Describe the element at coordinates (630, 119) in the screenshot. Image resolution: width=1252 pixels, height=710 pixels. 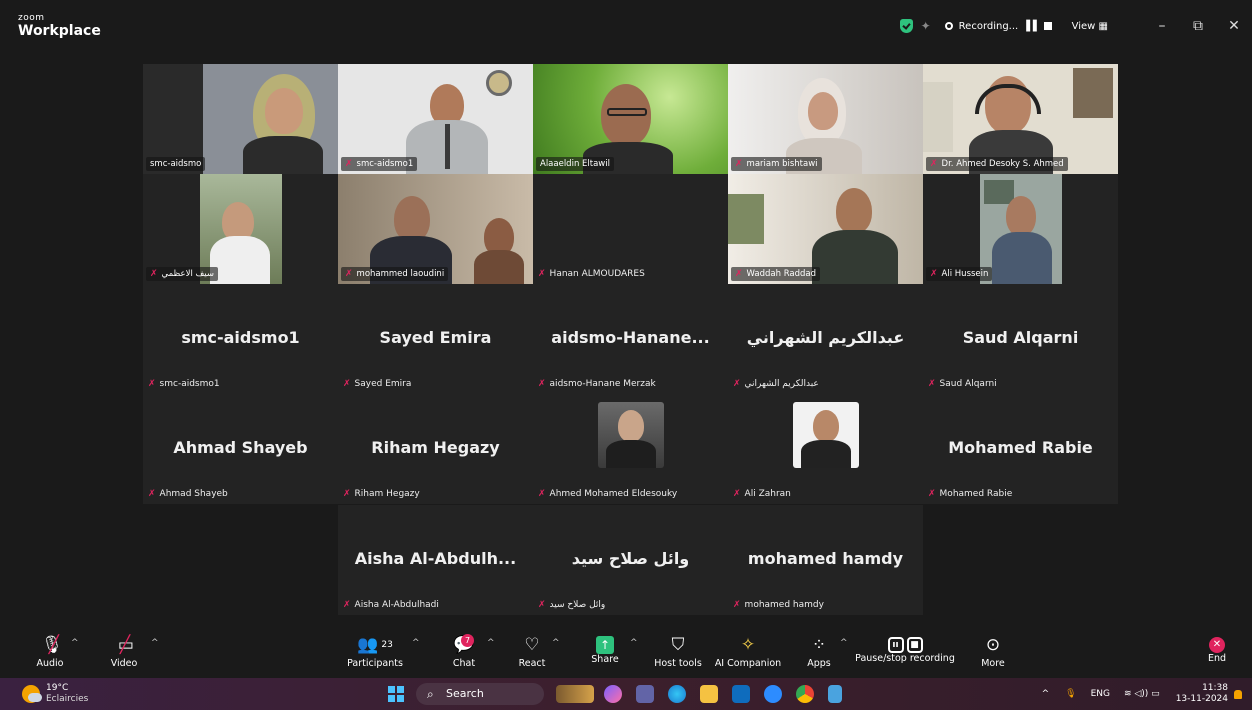
I see `active-speaker-tile: Alaaeldin Eltawil` at that location.